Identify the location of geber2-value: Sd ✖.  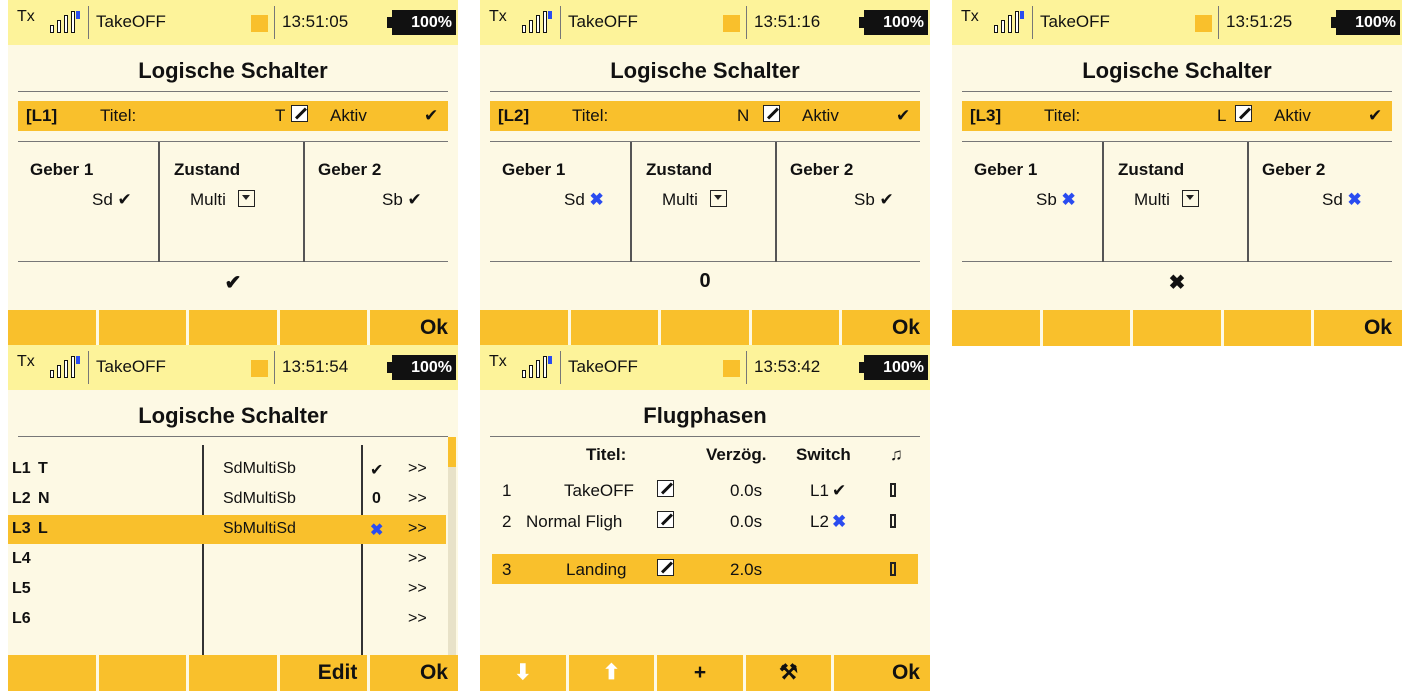
(1342, 200).